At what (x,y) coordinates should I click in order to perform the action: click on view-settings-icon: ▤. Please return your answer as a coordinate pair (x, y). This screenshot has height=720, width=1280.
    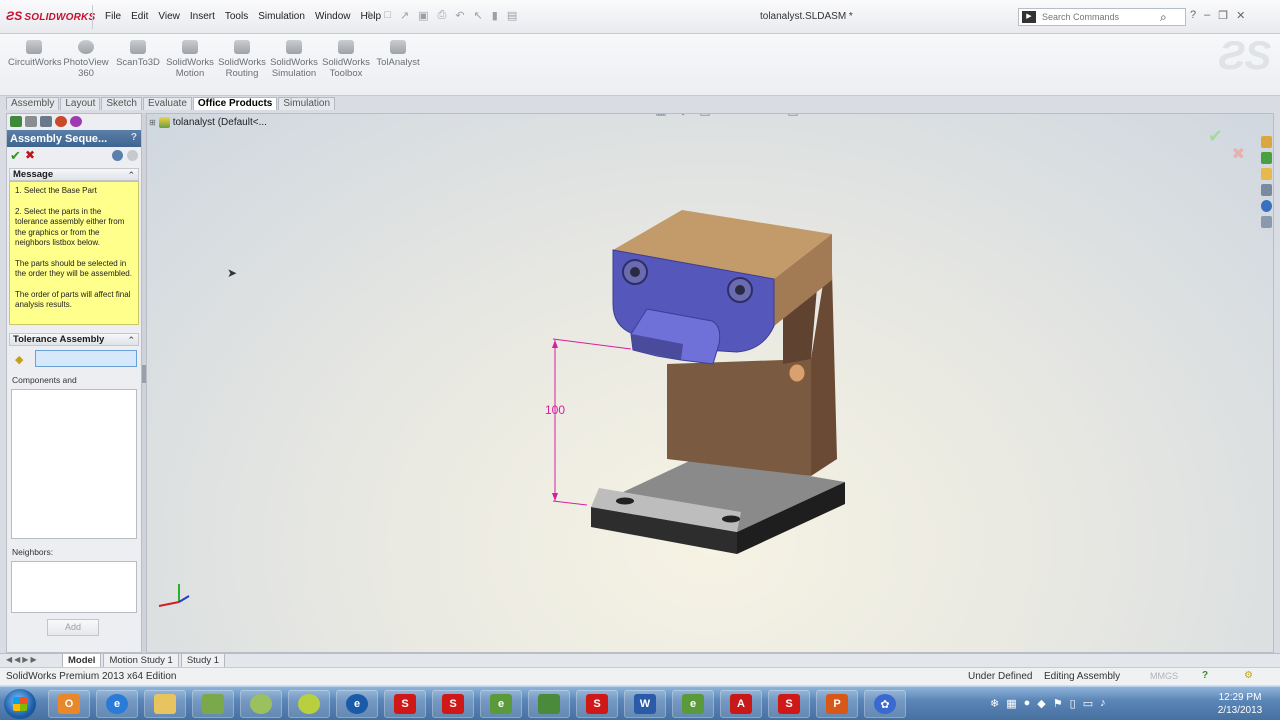
    Looking at the image, I should click on (793, 115).